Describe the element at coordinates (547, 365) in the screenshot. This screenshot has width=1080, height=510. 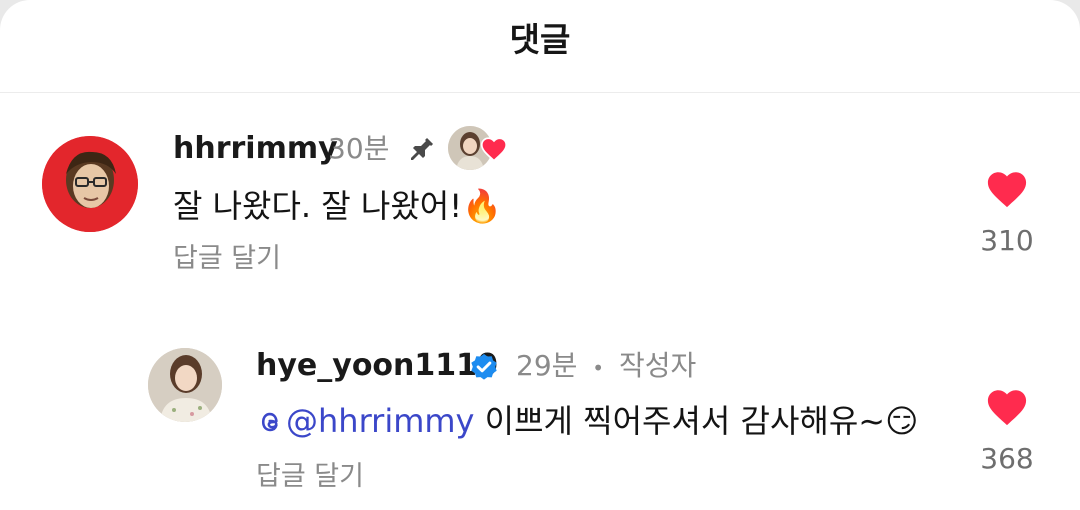
I see `comment-time-value: 29분` at that location.